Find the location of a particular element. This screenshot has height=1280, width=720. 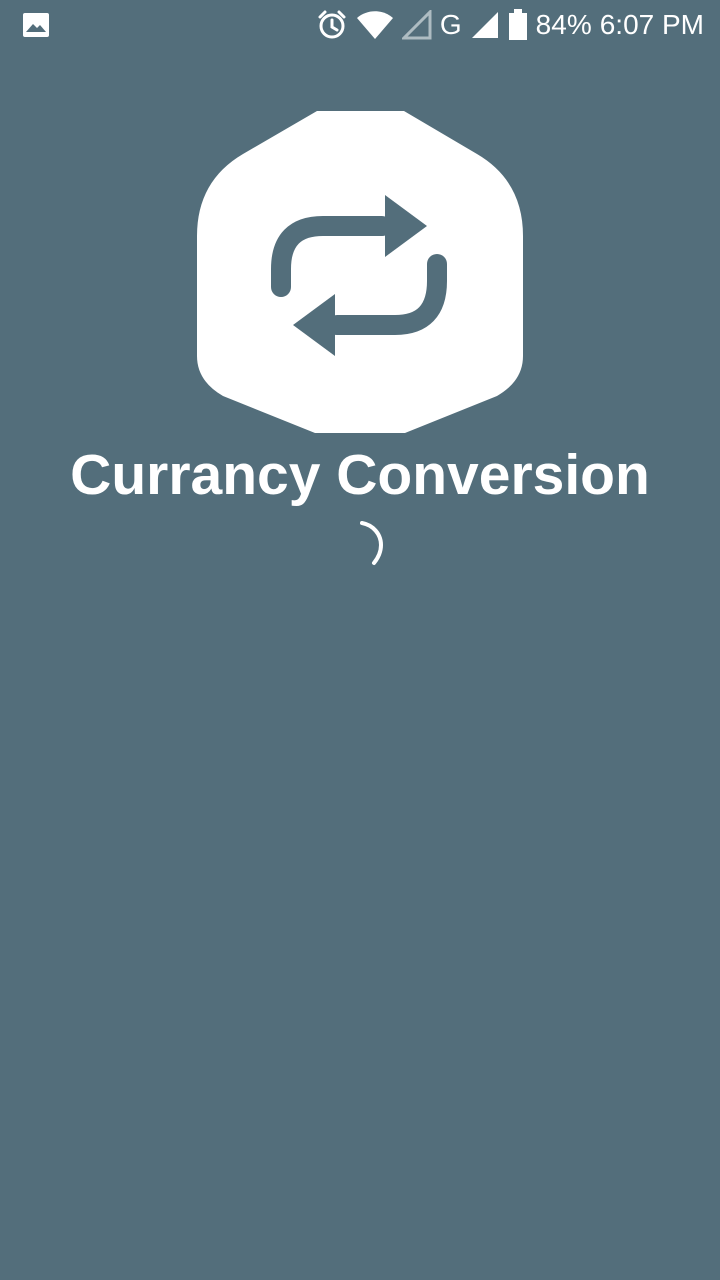

battery-icon is located at coordinates (517, 24).